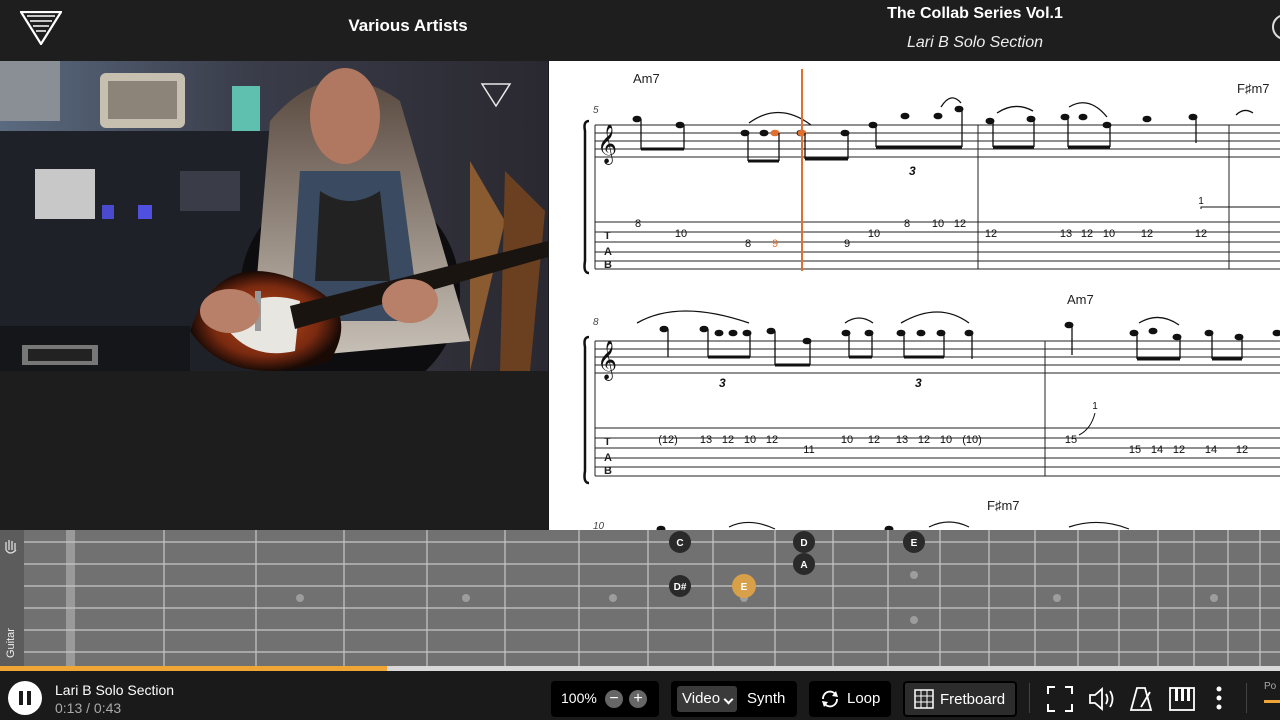  What do you see at coordinates (1272, 696) in the screenshot?
I see `partial-control: Po` at bounding box center [1272, 696].